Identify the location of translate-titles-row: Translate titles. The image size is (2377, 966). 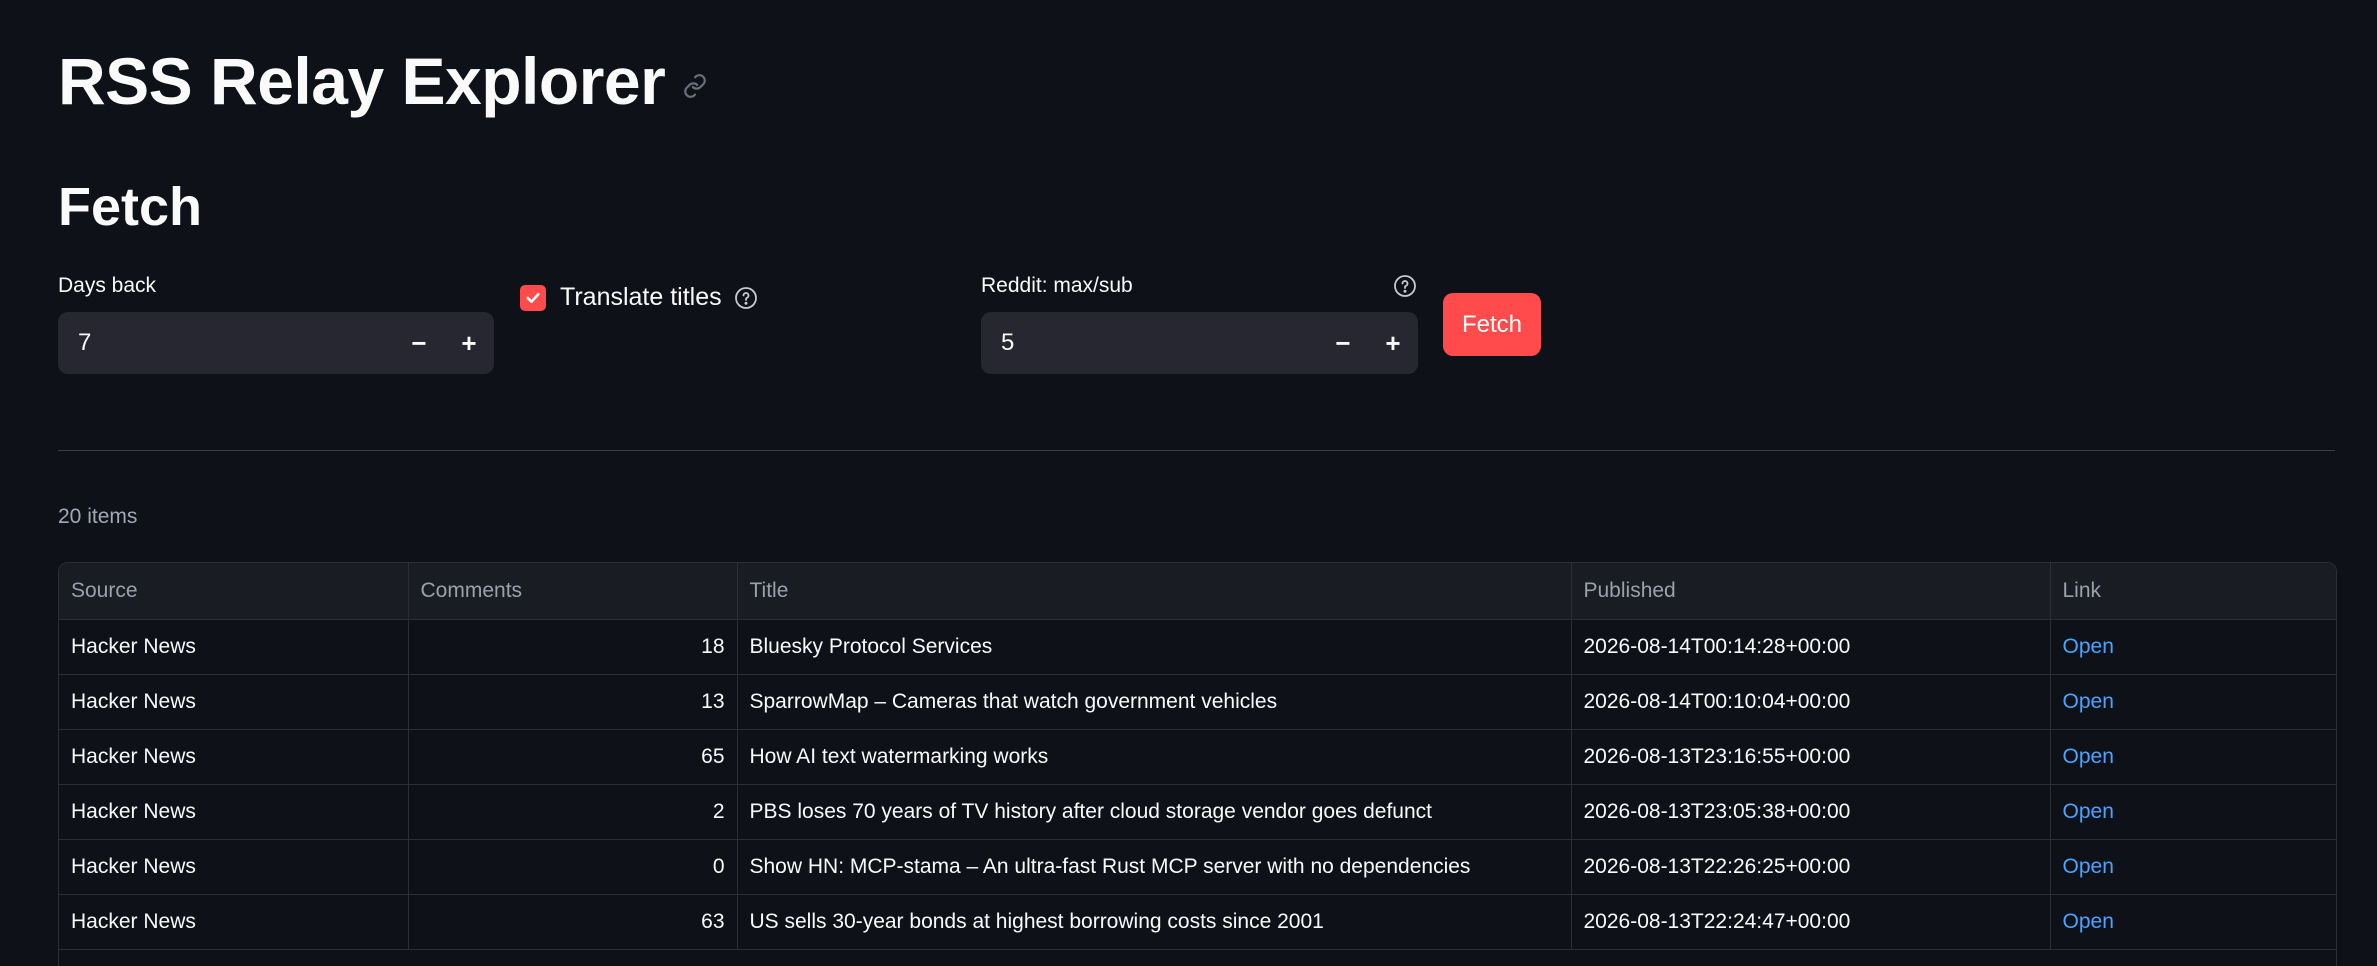
(639, 297).